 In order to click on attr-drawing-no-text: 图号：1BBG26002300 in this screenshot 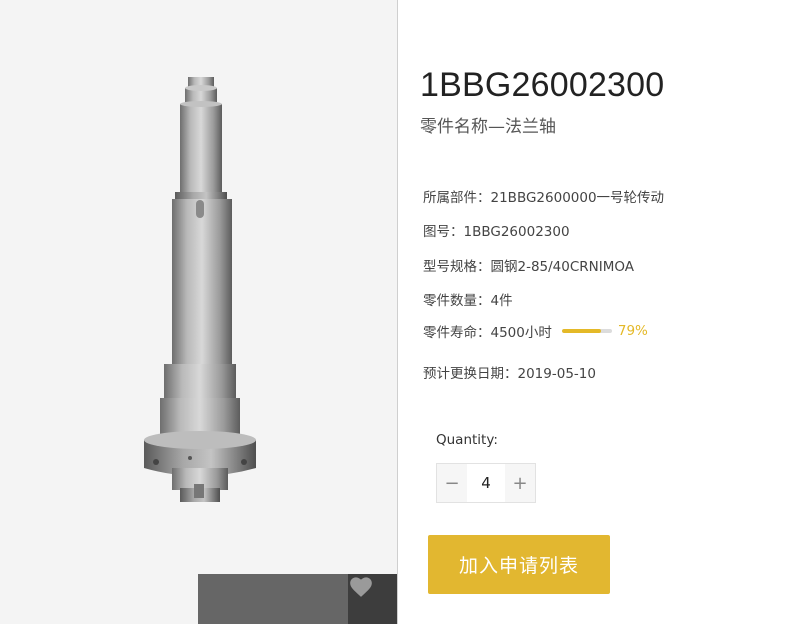, I will do `click(496, 232)`.